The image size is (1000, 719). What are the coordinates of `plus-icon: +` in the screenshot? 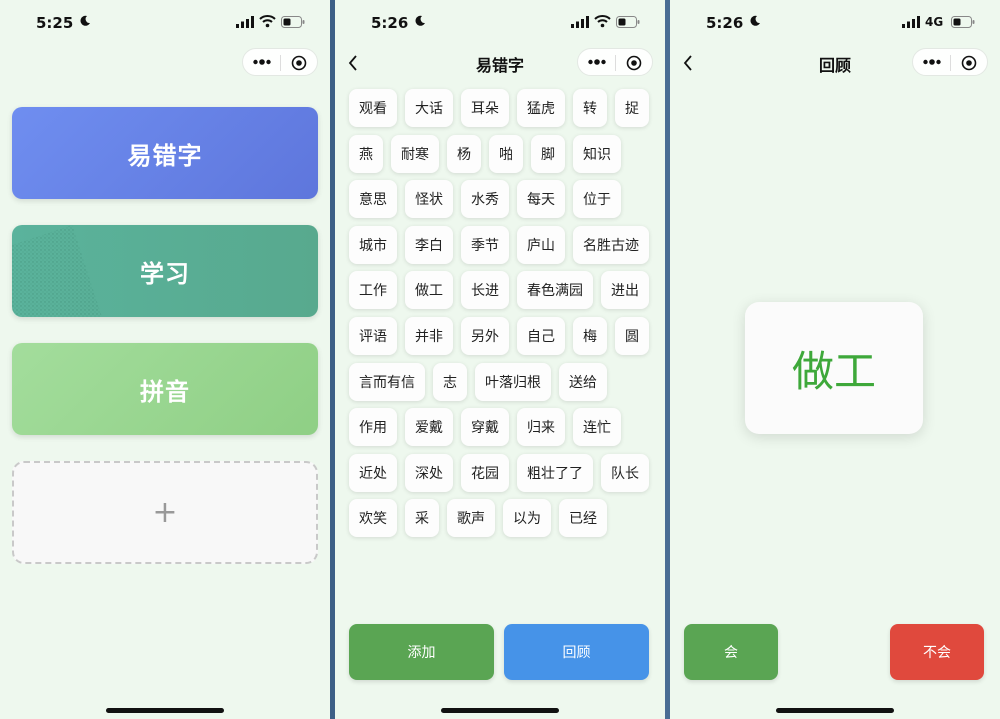 It's located at (165, 512).